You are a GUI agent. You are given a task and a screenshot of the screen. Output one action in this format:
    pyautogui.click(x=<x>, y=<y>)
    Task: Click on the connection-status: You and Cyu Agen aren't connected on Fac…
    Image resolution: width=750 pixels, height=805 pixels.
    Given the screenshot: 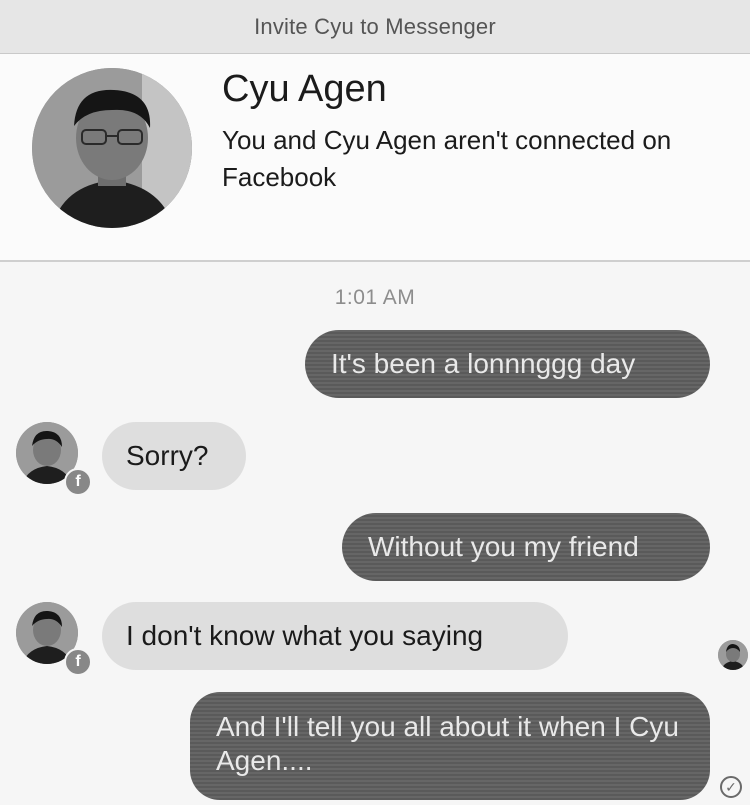 What is the action you would take?
    pyautogui.click(x=447, y=158)
    